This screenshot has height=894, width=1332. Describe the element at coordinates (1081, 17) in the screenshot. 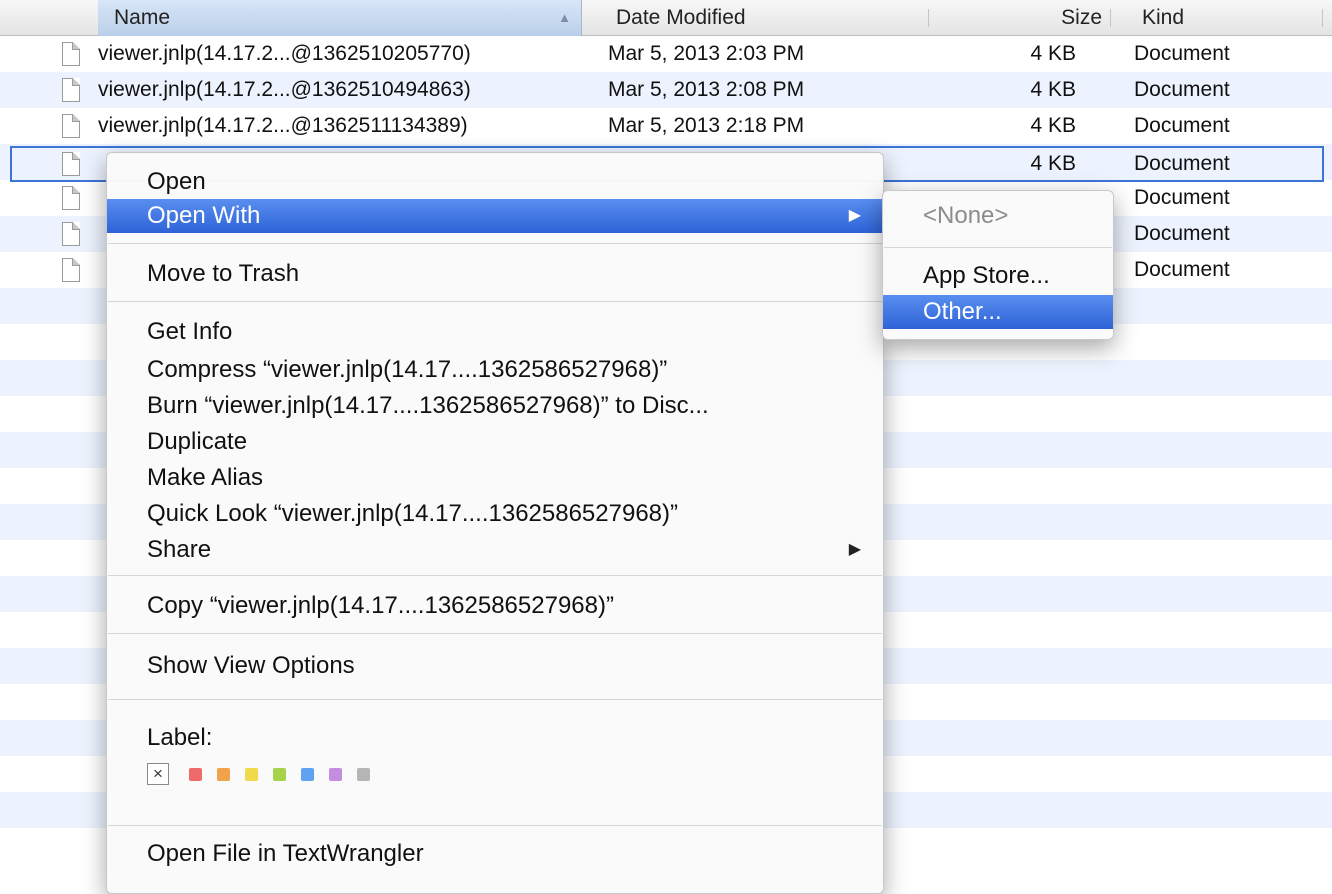

I see `column-header-size-label: Size` at that location.